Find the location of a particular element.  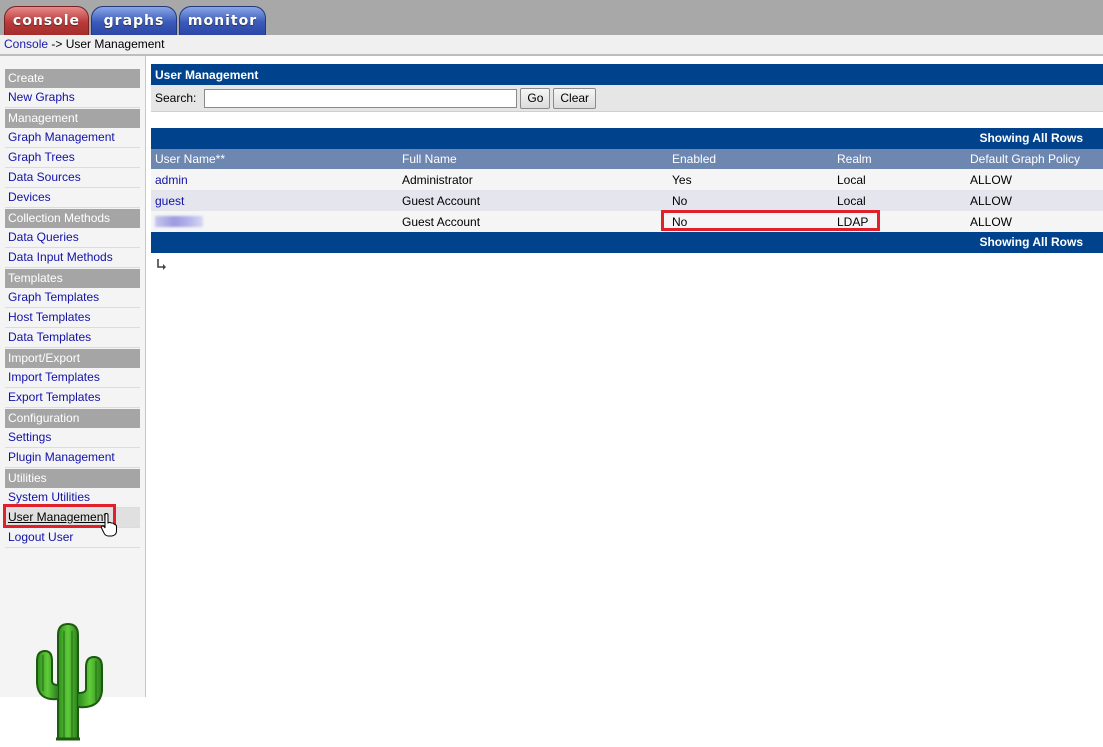

column-header-policy: Default Graph Policy is located at coordinates (1034, 159).